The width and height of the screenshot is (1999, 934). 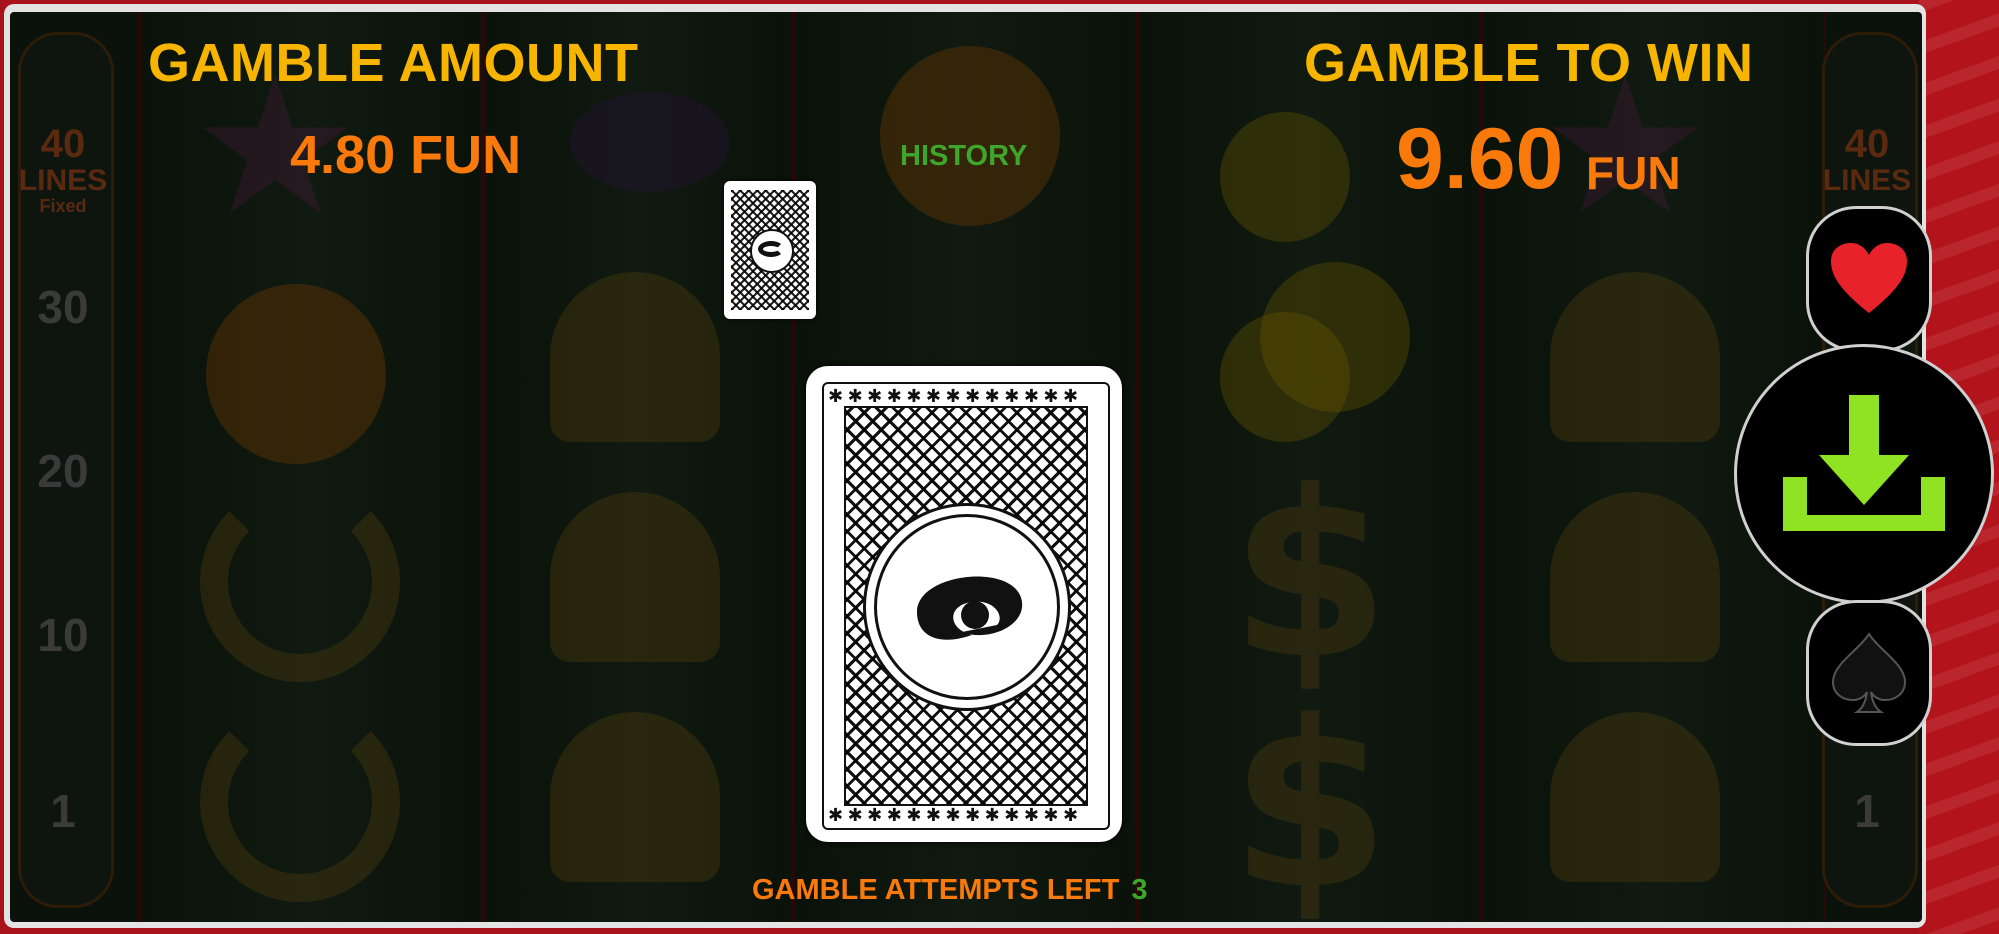 What do you see at coordinates (650, 142) in the screenshot?
I see `plum-symbol` at bounding box center [650, 142].